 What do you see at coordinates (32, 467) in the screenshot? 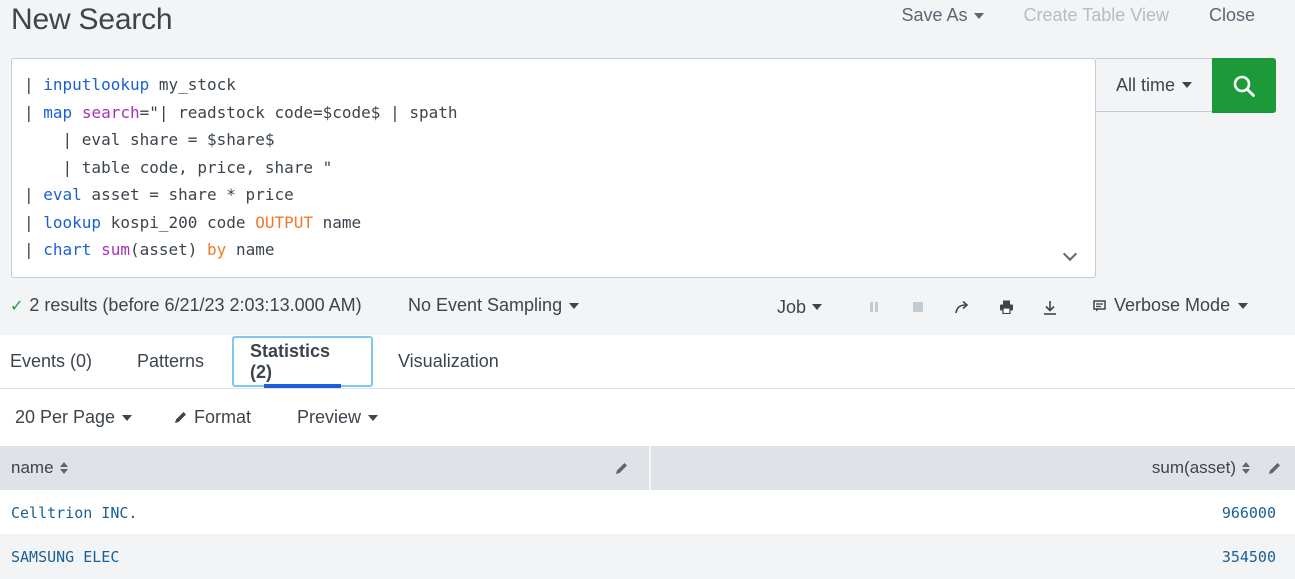
I see `column-header-label: name` at bounding box center [32, 467].